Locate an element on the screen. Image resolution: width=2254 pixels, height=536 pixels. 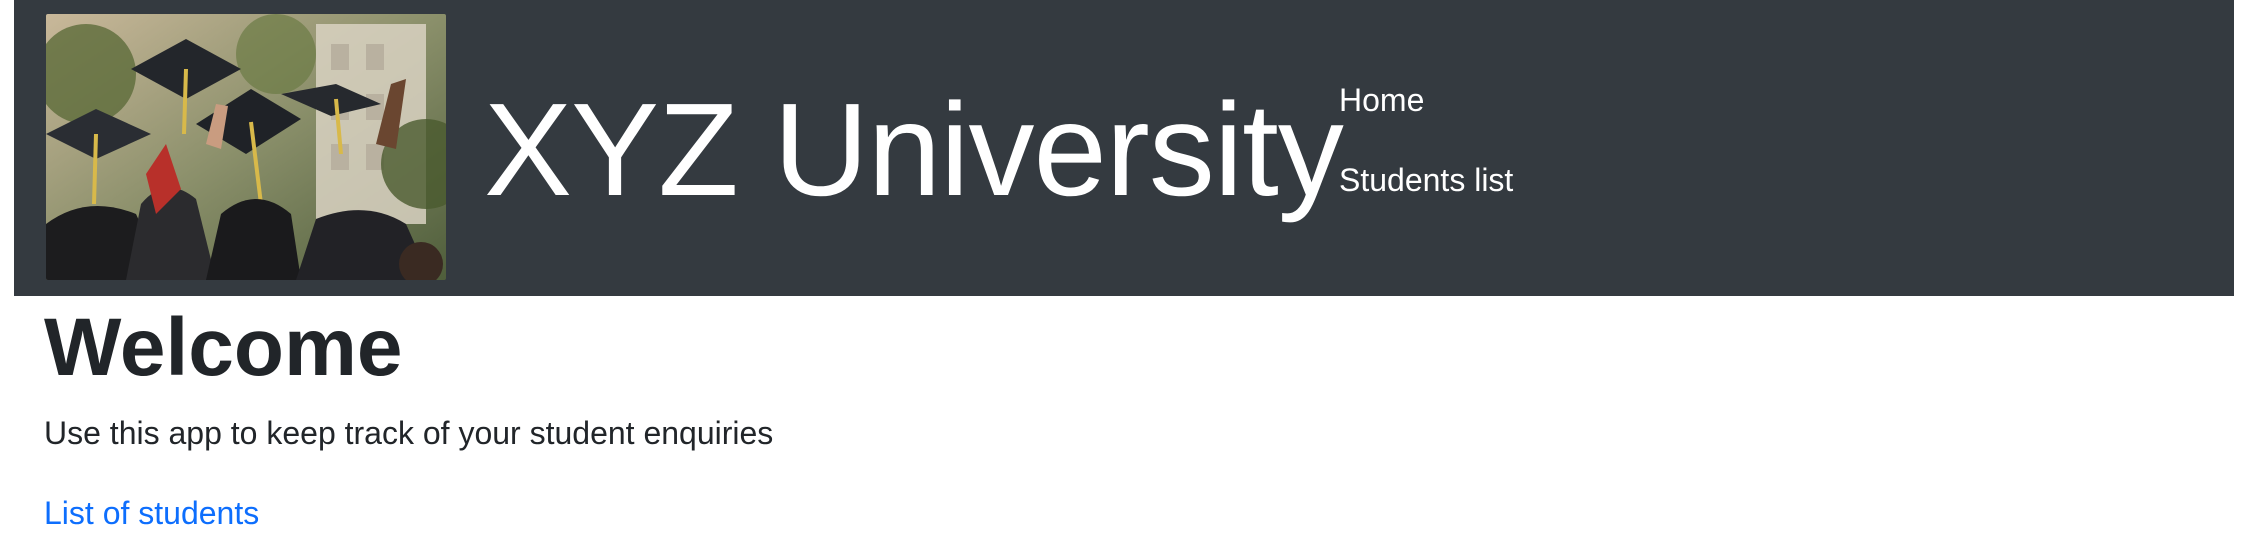
nav-item-home: Home is located at coordinates (1426, 100).